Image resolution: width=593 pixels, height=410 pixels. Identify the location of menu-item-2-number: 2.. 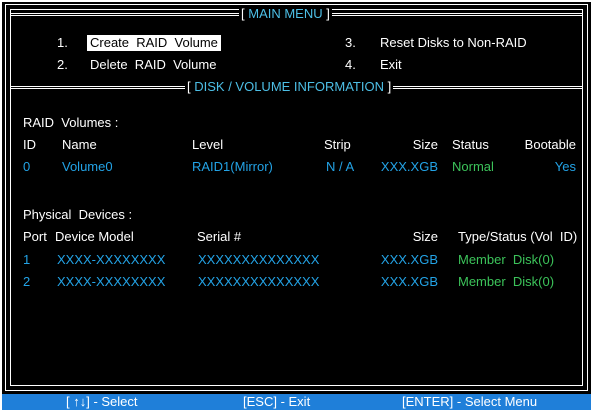
(62, 64).